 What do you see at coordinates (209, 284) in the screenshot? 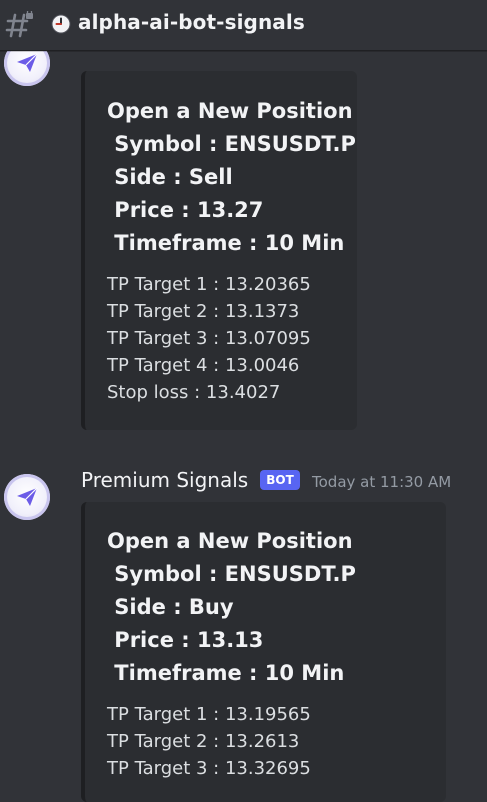
I see `embed-target-line: TP Target 1 : 13.20365` at bounding box center [209, 284].